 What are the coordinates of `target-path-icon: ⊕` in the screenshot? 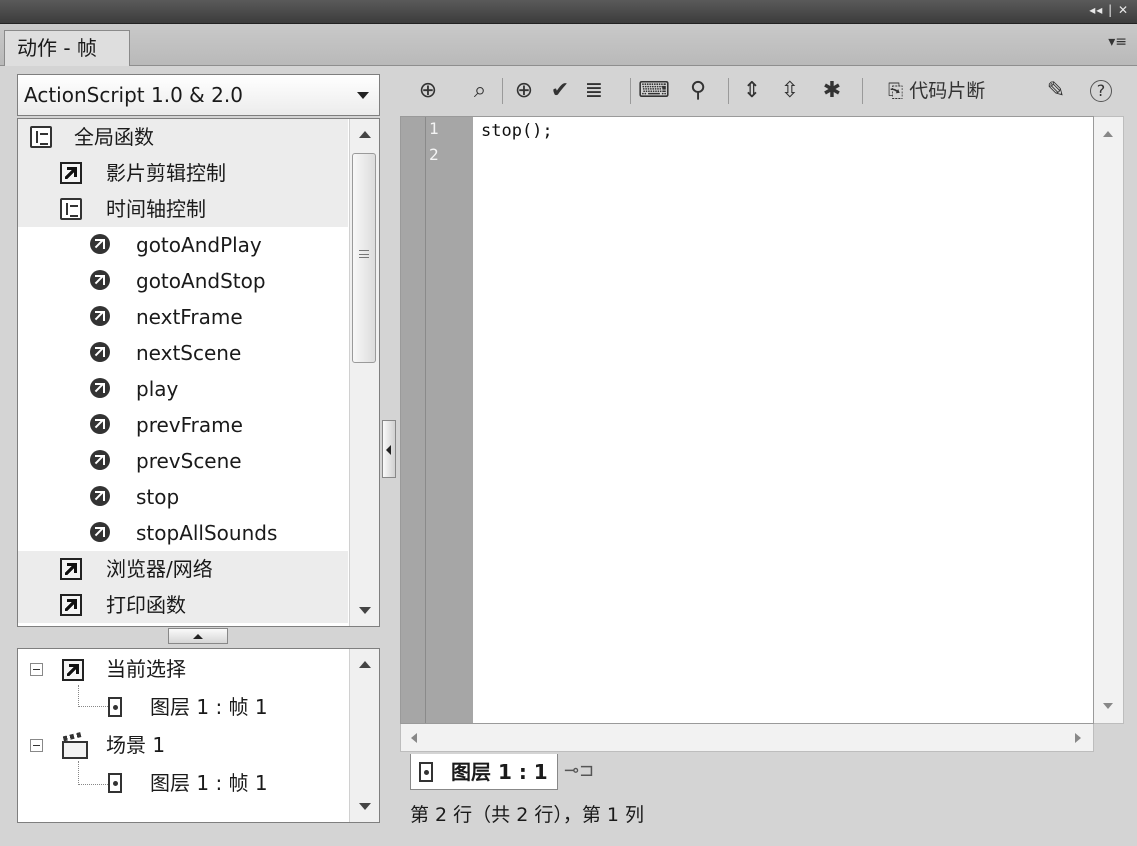 It's located at (524, 91).